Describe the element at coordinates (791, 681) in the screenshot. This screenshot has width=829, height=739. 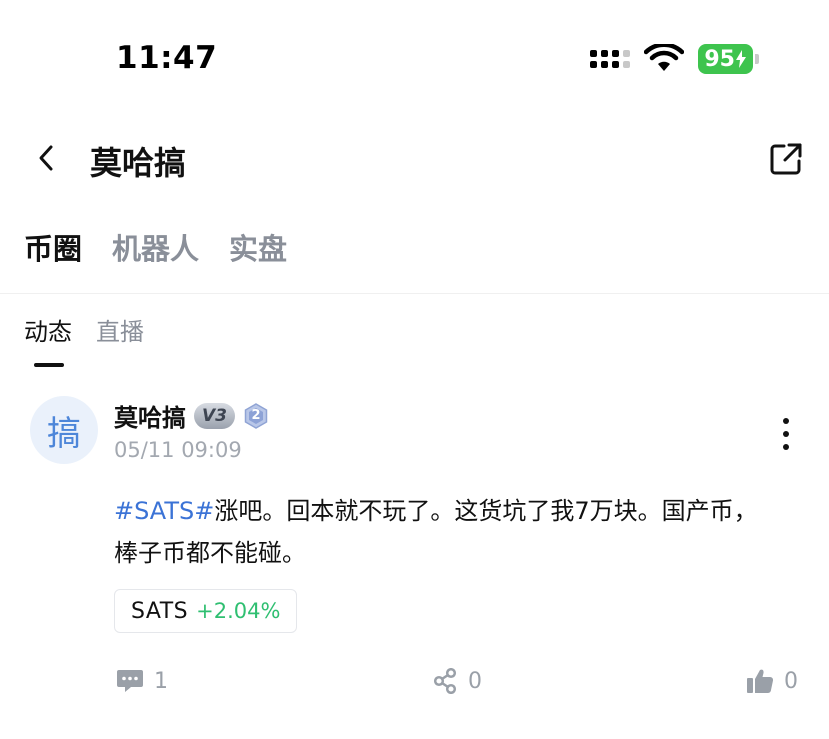
I see `like-count: 0` at that location.